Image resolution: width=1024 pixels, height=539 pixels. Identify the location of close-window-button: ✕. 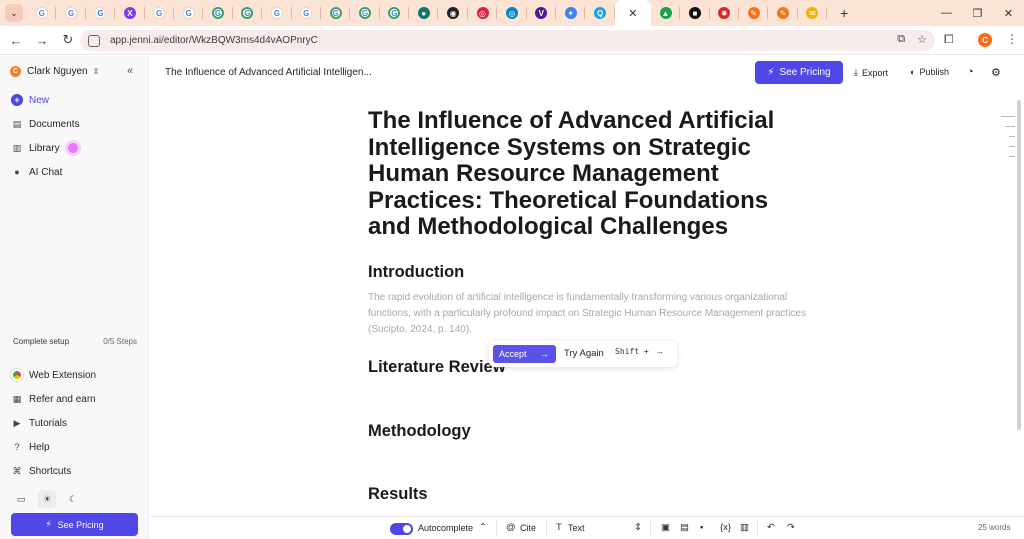
(1008, 13).